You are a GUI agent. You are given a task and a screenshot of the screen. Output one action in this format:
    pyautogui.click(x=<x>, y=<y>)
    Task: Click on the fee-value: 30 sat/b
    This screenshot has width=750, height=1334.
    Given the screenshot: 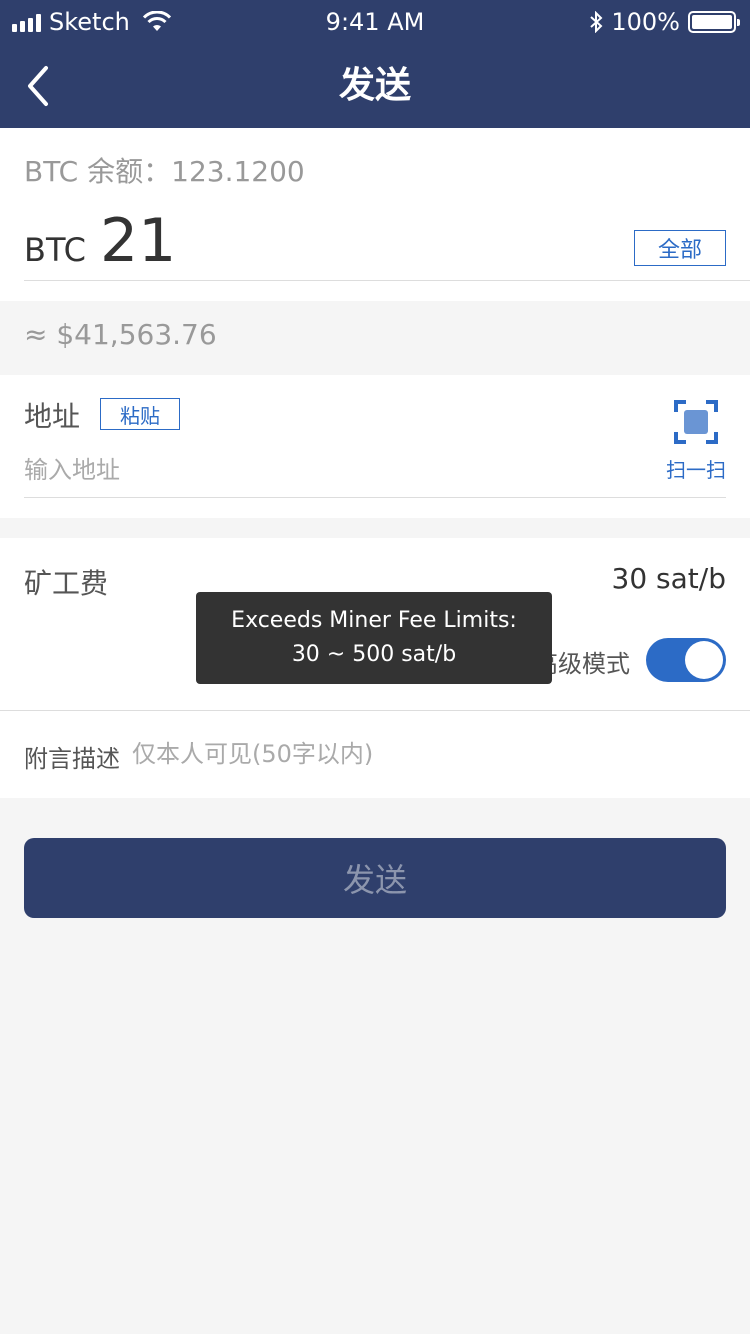 What is the action you would take?
    pyautogui.click(x=669, y=578)
    